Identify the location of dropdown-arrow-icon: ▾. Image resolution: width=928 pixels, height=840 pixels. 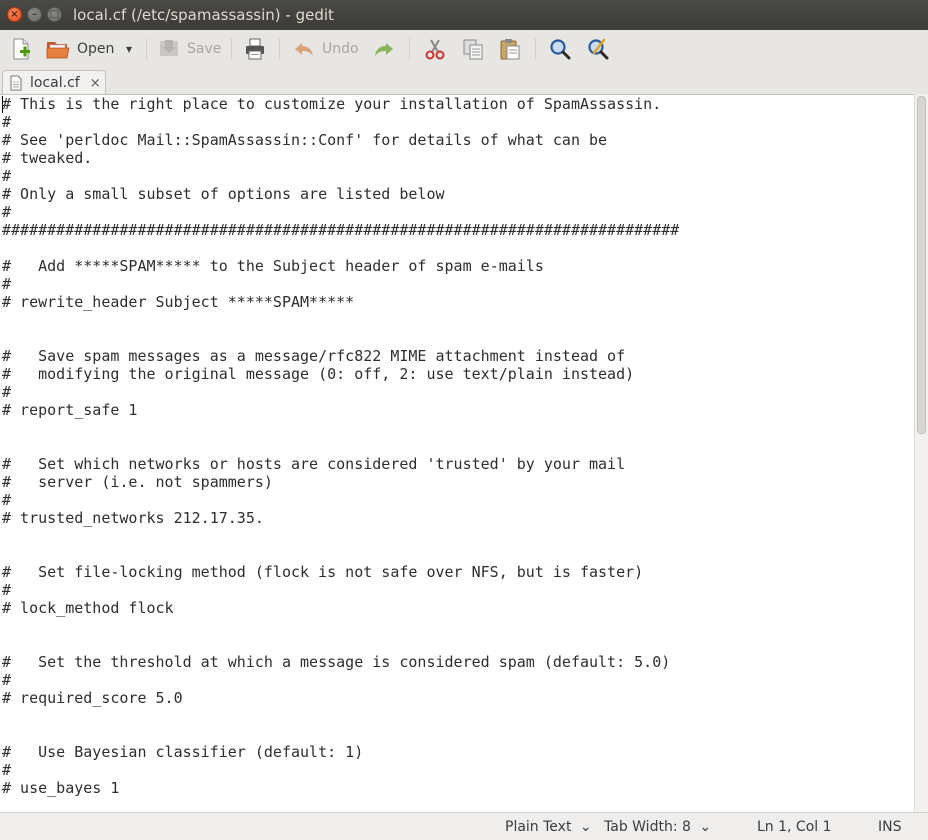
(129, 49).